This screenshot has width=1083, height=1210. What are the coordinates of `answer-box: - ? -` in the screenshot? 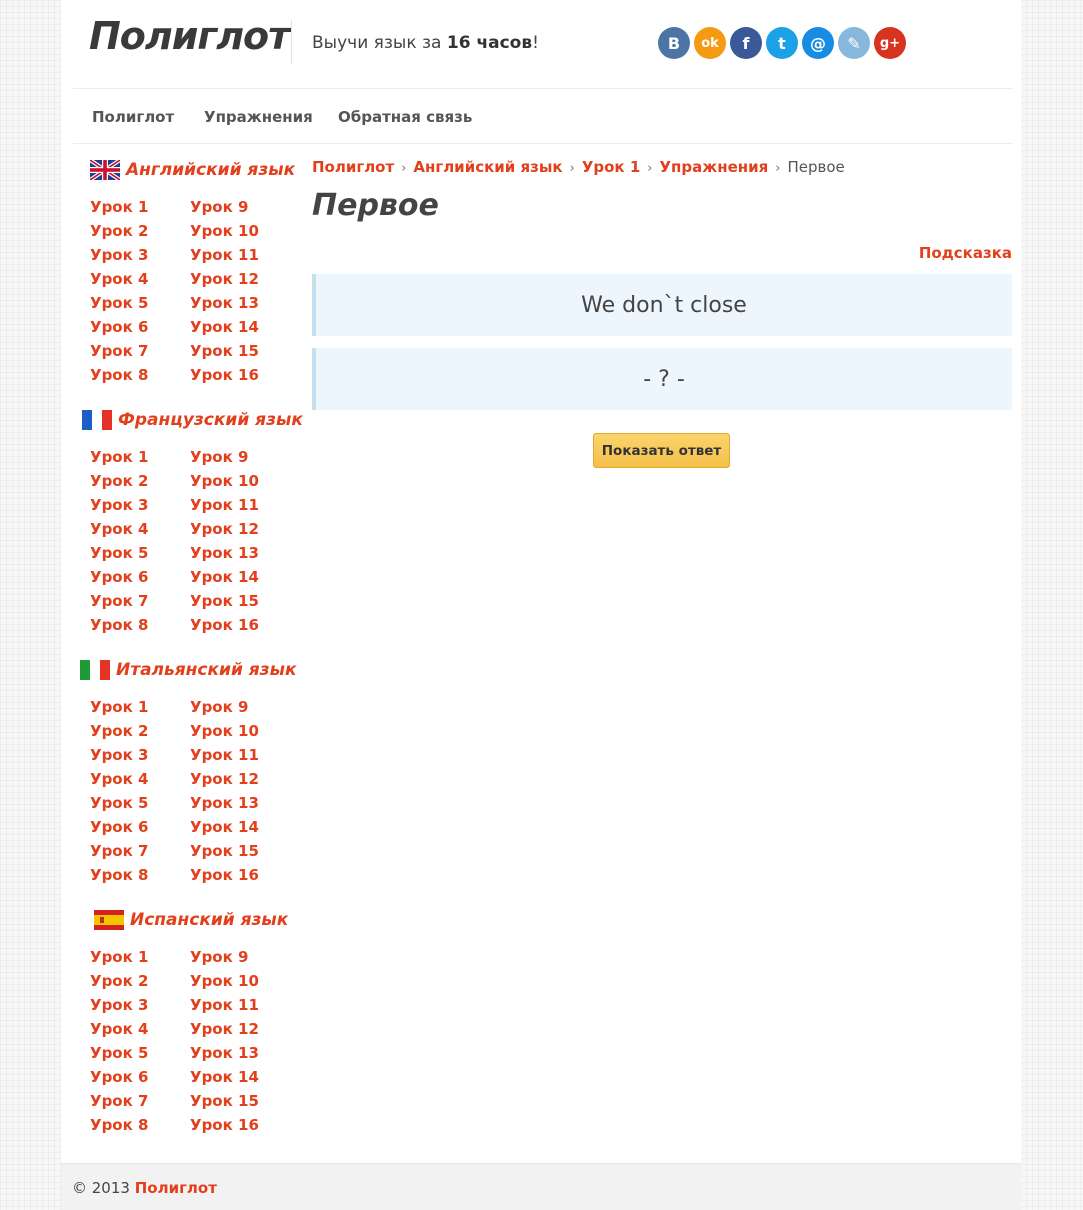 It's located at (662, 379).